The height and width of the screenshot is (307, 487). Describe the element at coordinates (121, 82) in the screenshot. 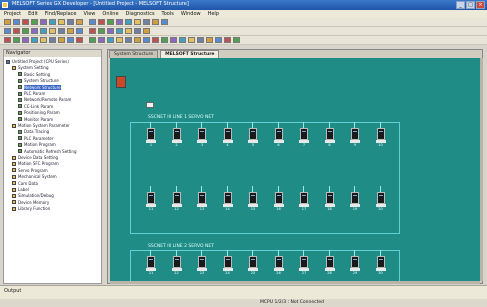

I see `master-cpu-icon` at that location.